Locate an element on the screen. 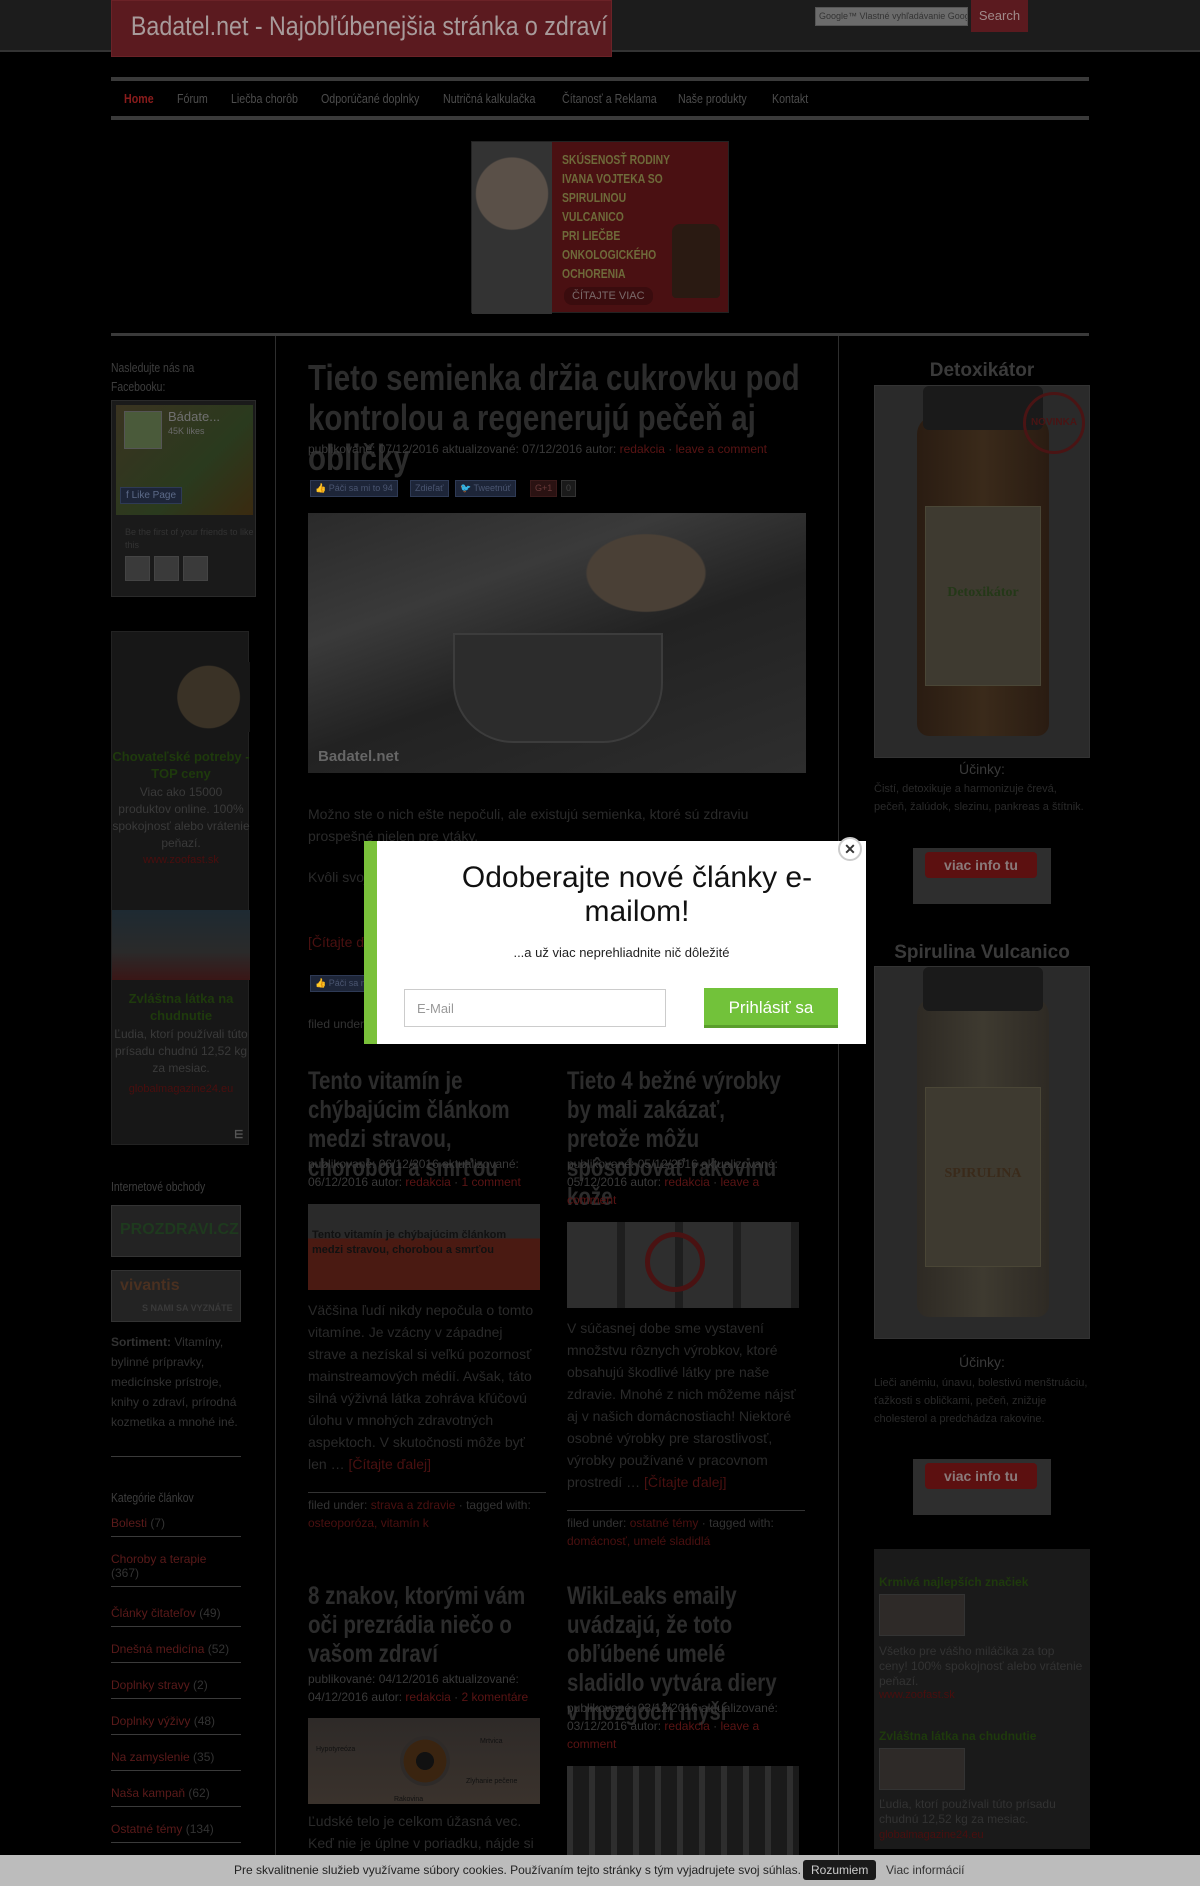 The height and width of the screenshot is (1886, 1200). category-link: ostatné témy is located at coordinates (664, 1523).